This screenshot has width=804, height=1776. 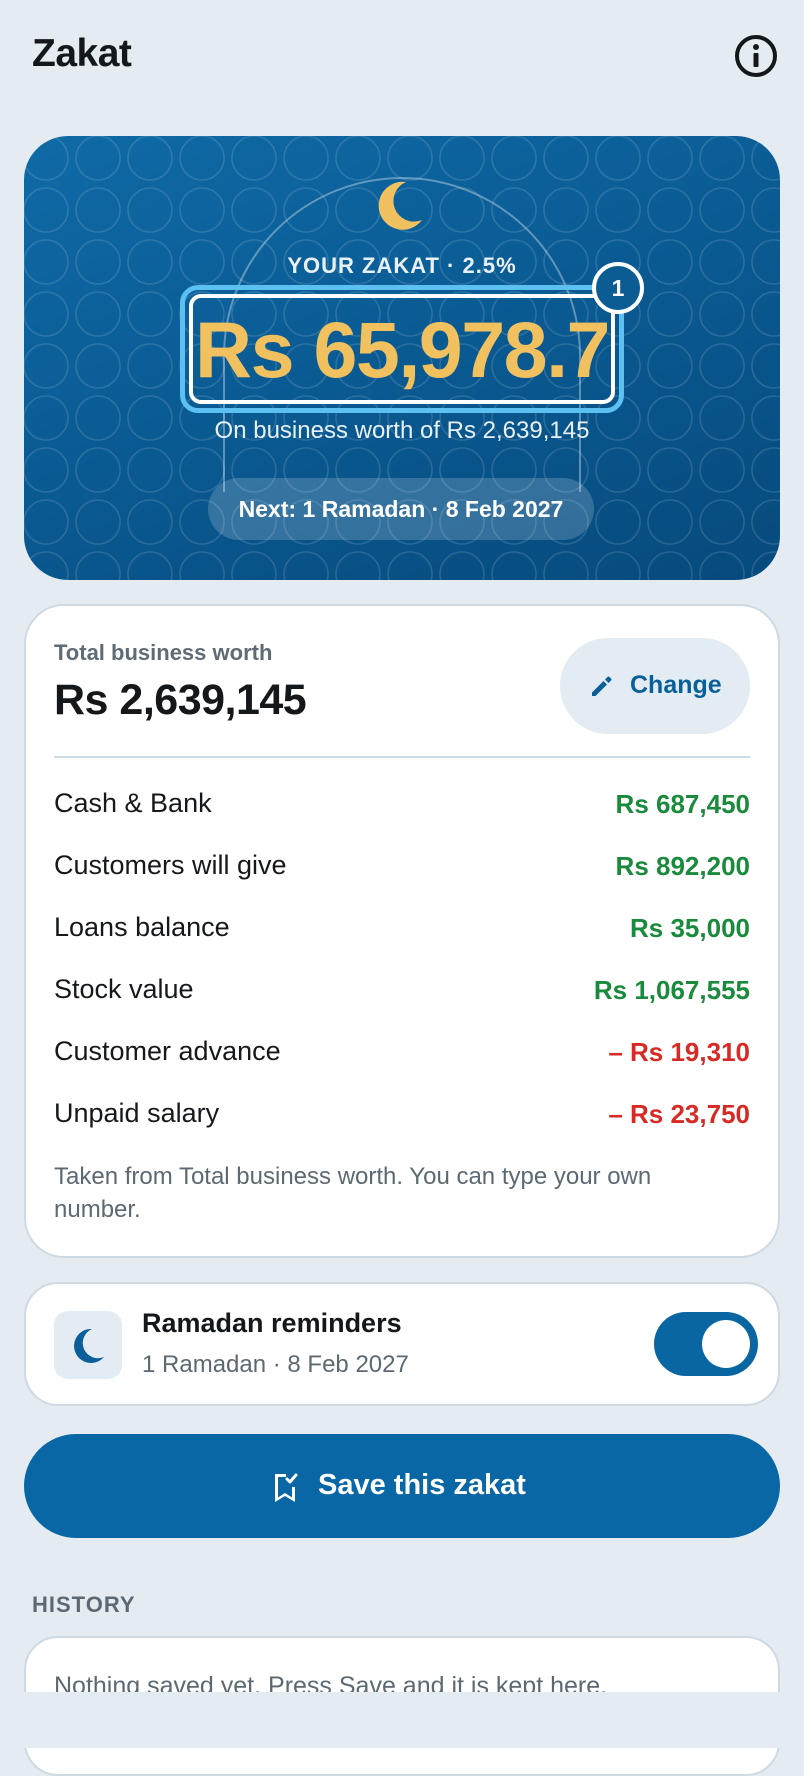 I want to click on reminders-toggle, so click(x=706, y=1344).